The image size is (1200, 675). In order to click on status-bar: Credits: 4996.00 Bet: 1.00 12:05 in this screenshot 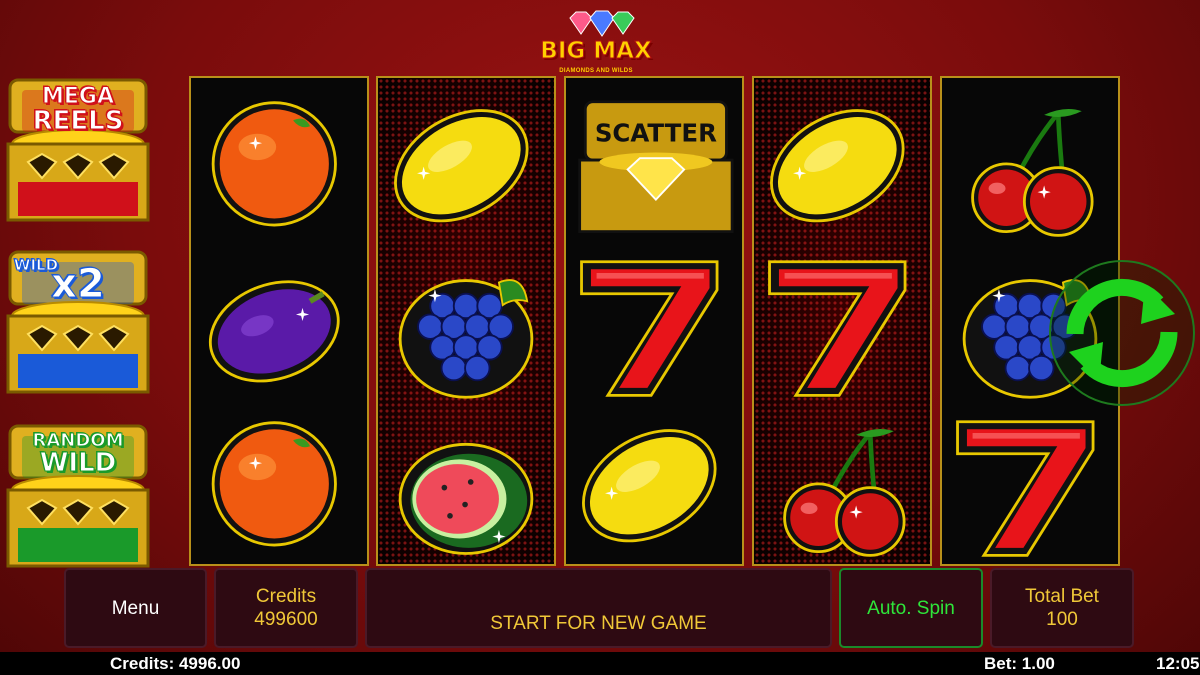, I will do `click(600, 663)`.